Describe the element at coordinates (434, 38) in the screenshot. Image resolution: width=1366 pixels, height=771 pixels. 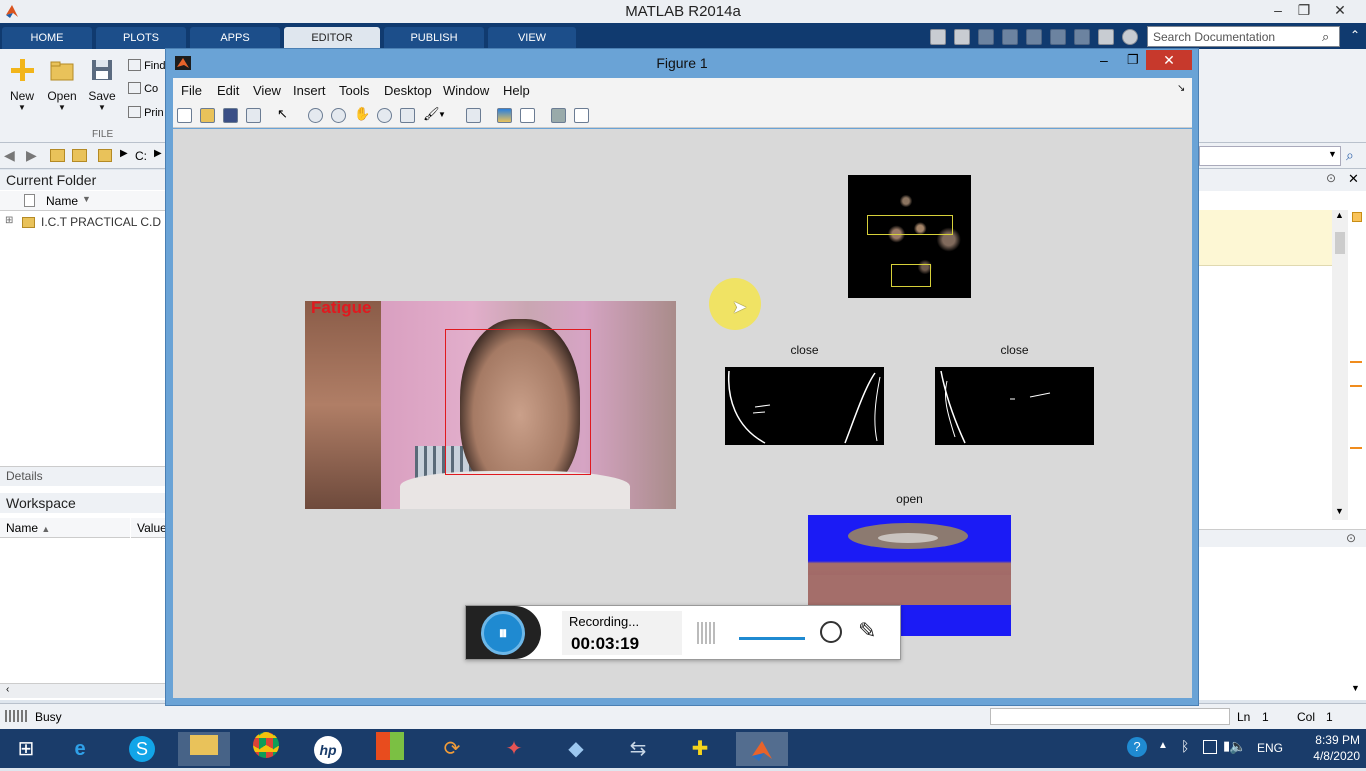
I see `tab-publish: PUBLISH` at that location.